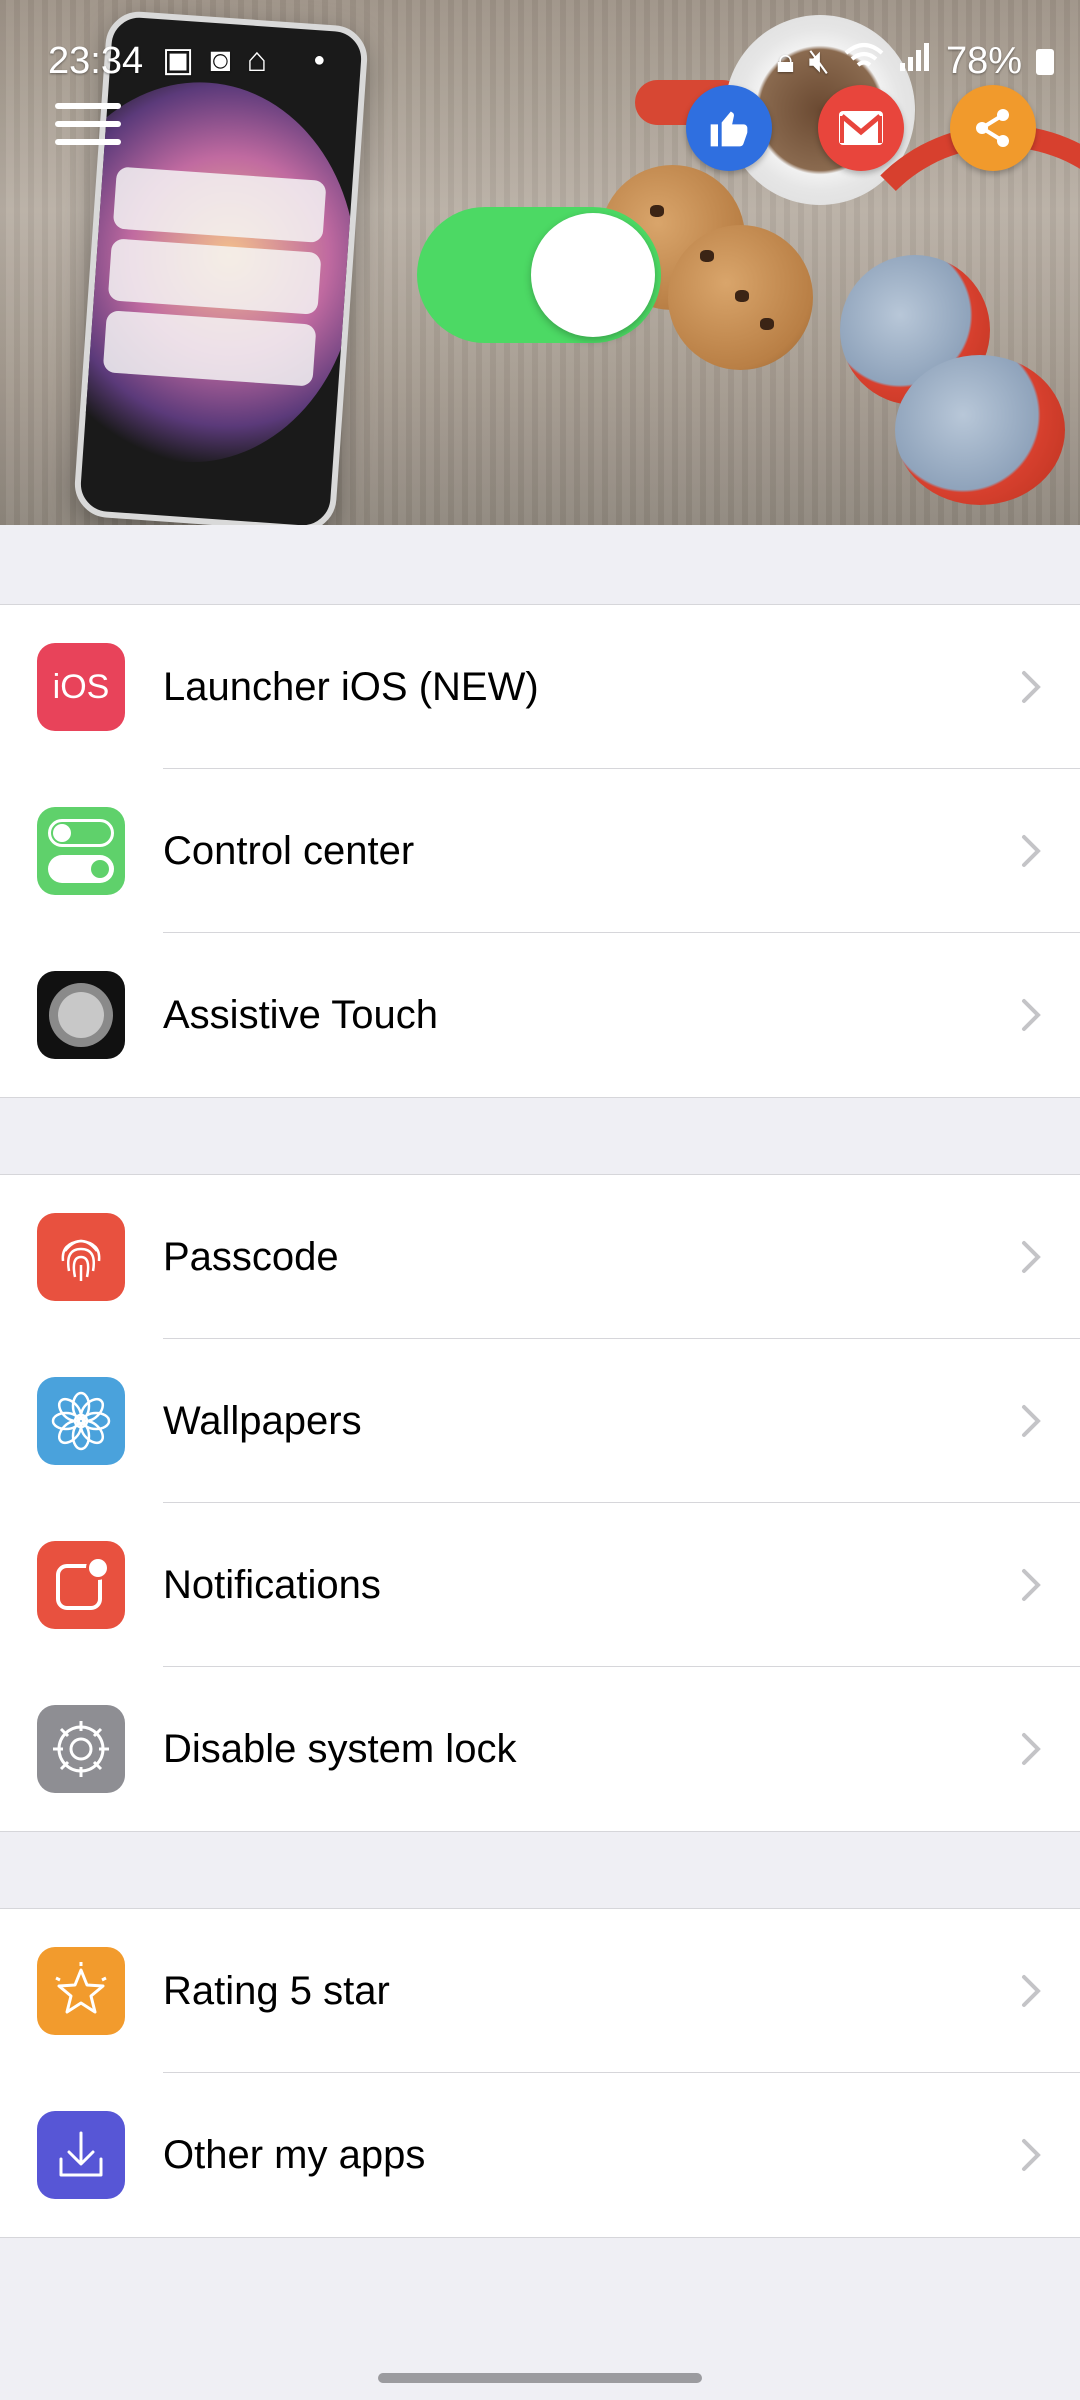 This screenshot has width=1080, height=2400. What do you see at coordinates (81, 1749) in the screenshot?
I see `gear-icon` at bounding box center [81, 1749].